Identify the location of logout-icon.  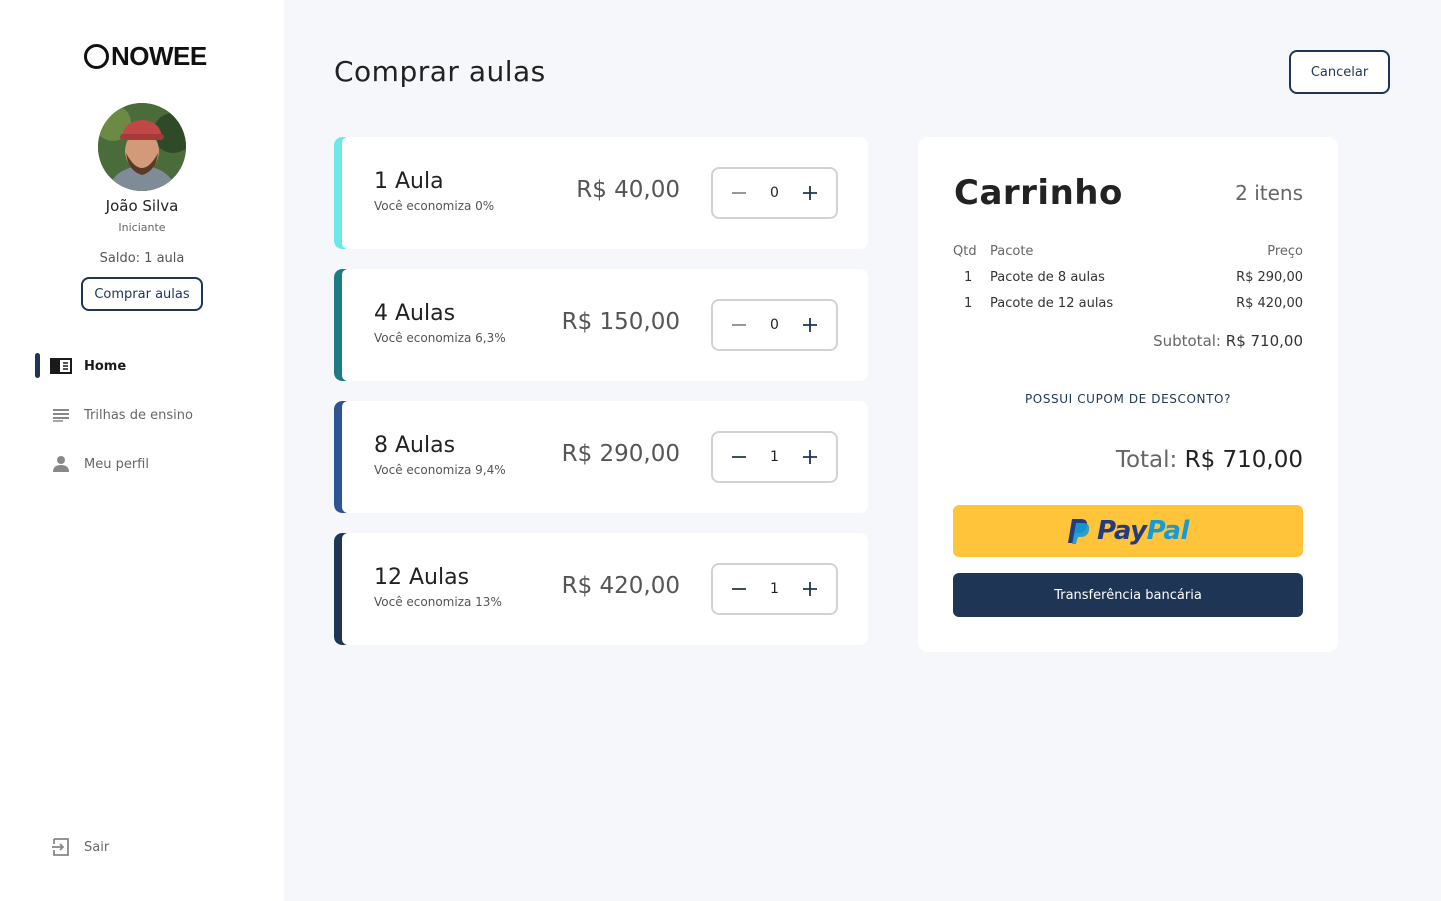
(61, 847).